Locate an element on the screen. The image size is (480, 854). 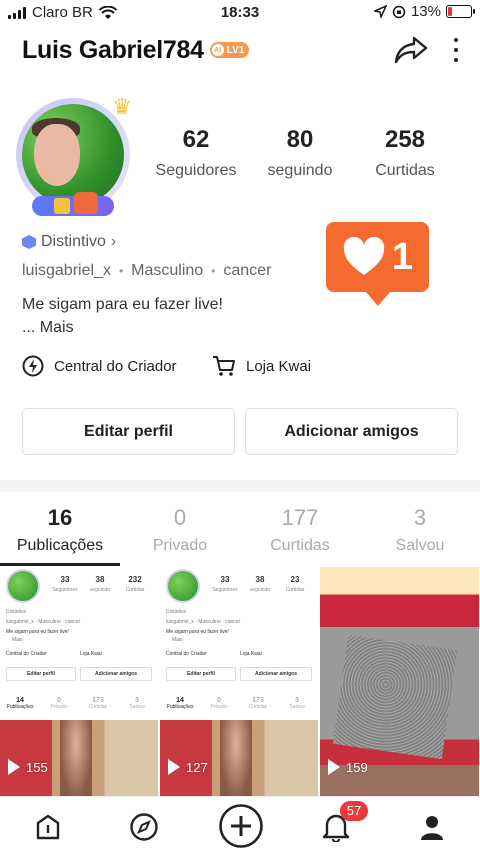
profile-meta: luisgabriel_x • Masculino • cancer is located at coordinates (146, 271).